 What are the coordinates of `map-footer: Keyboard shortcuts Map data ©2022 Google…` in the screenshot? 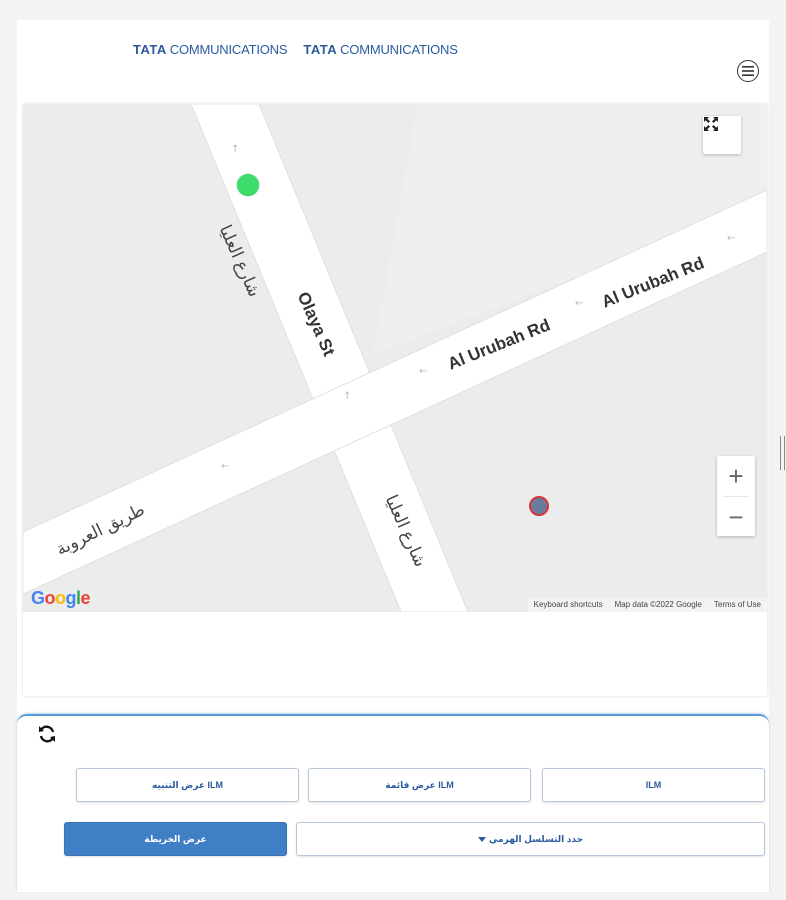 It's located at (647, 605).